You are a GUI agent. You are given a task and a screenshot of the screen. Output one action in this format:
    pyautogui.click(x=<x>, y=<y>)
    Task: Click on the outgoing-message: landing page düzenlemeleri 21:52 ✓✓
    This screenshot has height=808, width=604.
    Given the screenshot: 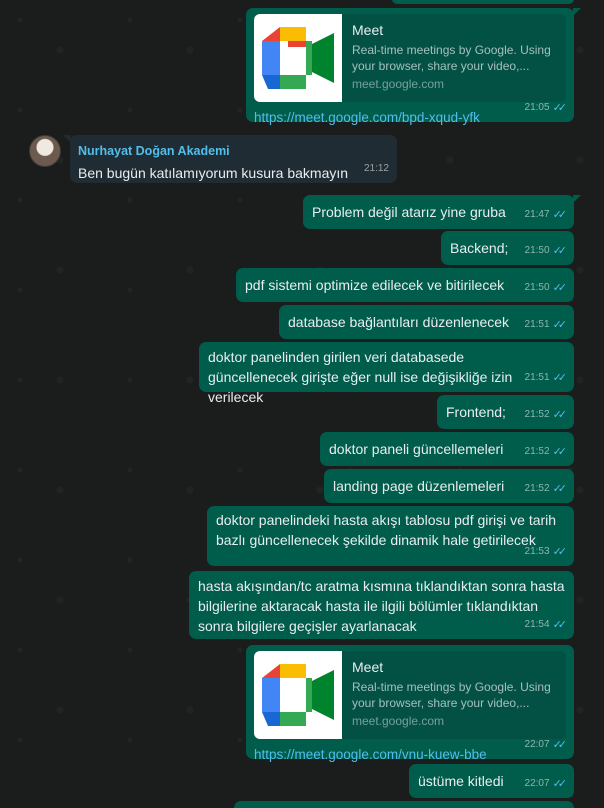 What is the action you would take?
    pyautogui.click(x=449, y=486)
    